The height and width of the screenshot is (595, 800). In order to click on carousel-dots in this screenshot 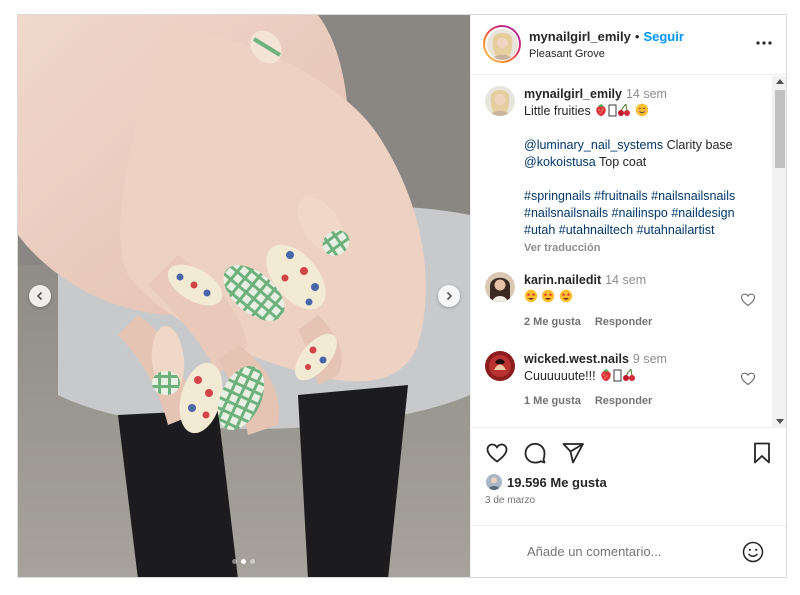, I will do `click(243, 561)`.